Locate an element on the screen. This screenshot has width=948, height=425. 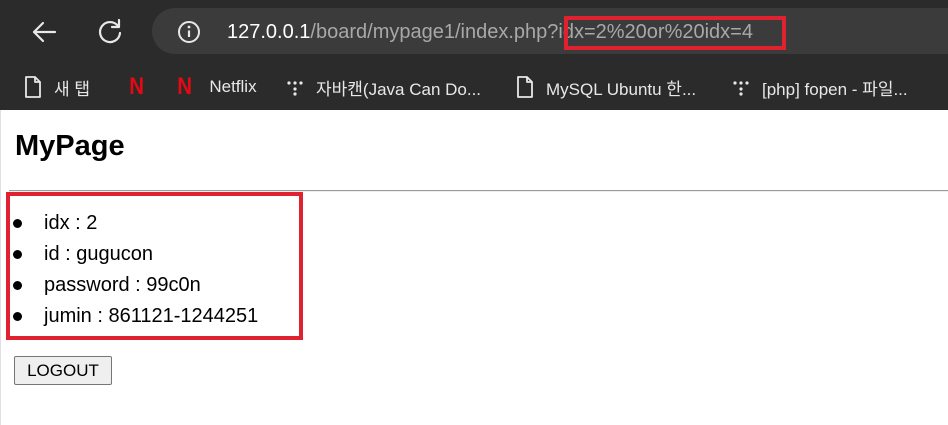
user-info-text: idx : 2 is located at coordinates (71, 223).